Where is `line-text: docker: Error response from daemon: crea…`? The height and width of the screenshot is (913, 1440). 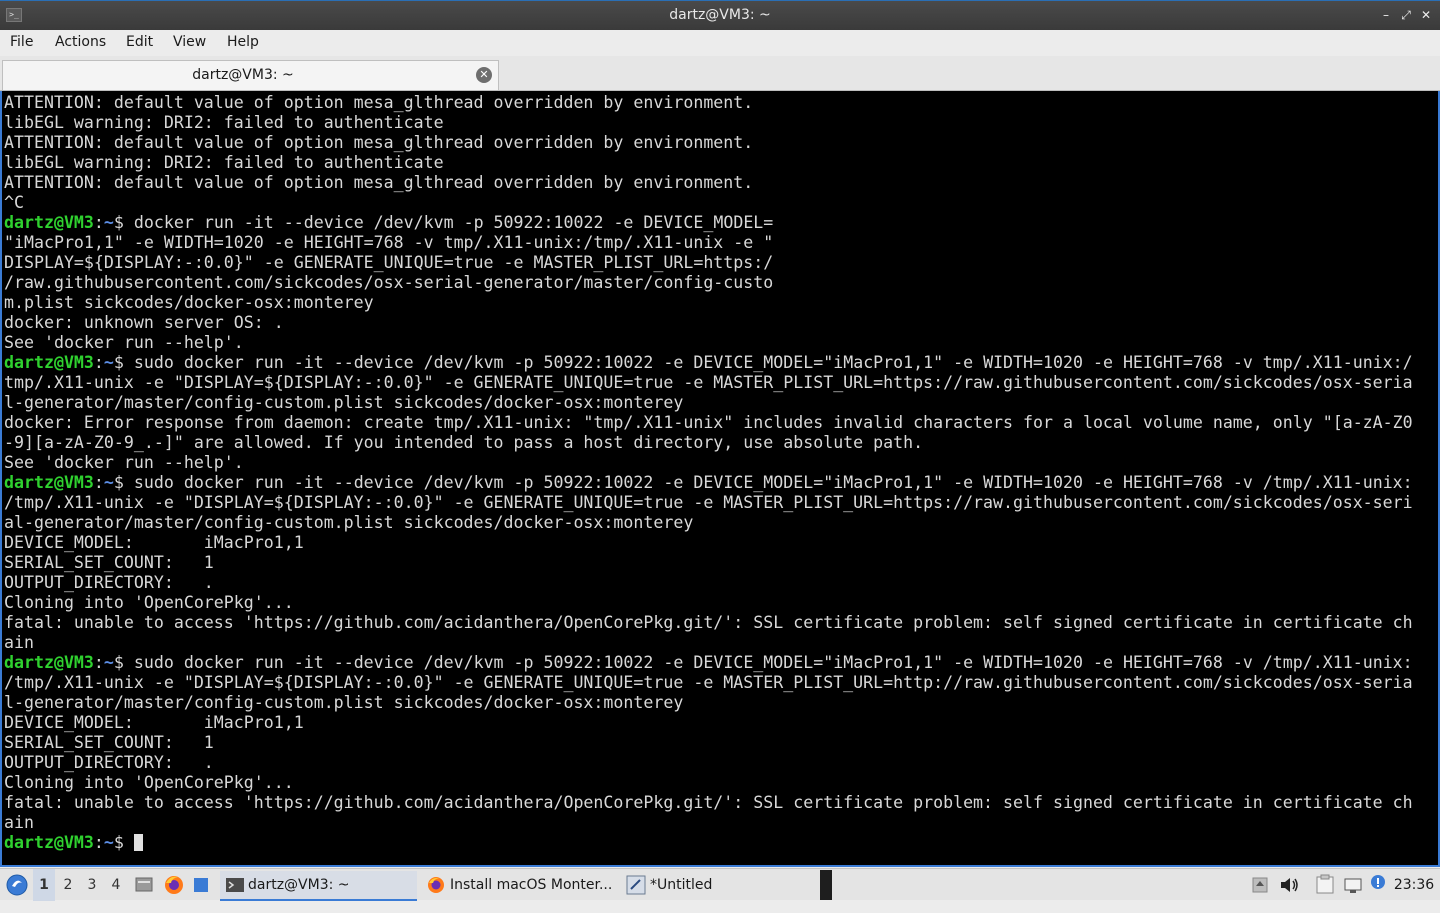 line-text: docker: Error response from daemon: crea… is located at coordinates (708, 422).